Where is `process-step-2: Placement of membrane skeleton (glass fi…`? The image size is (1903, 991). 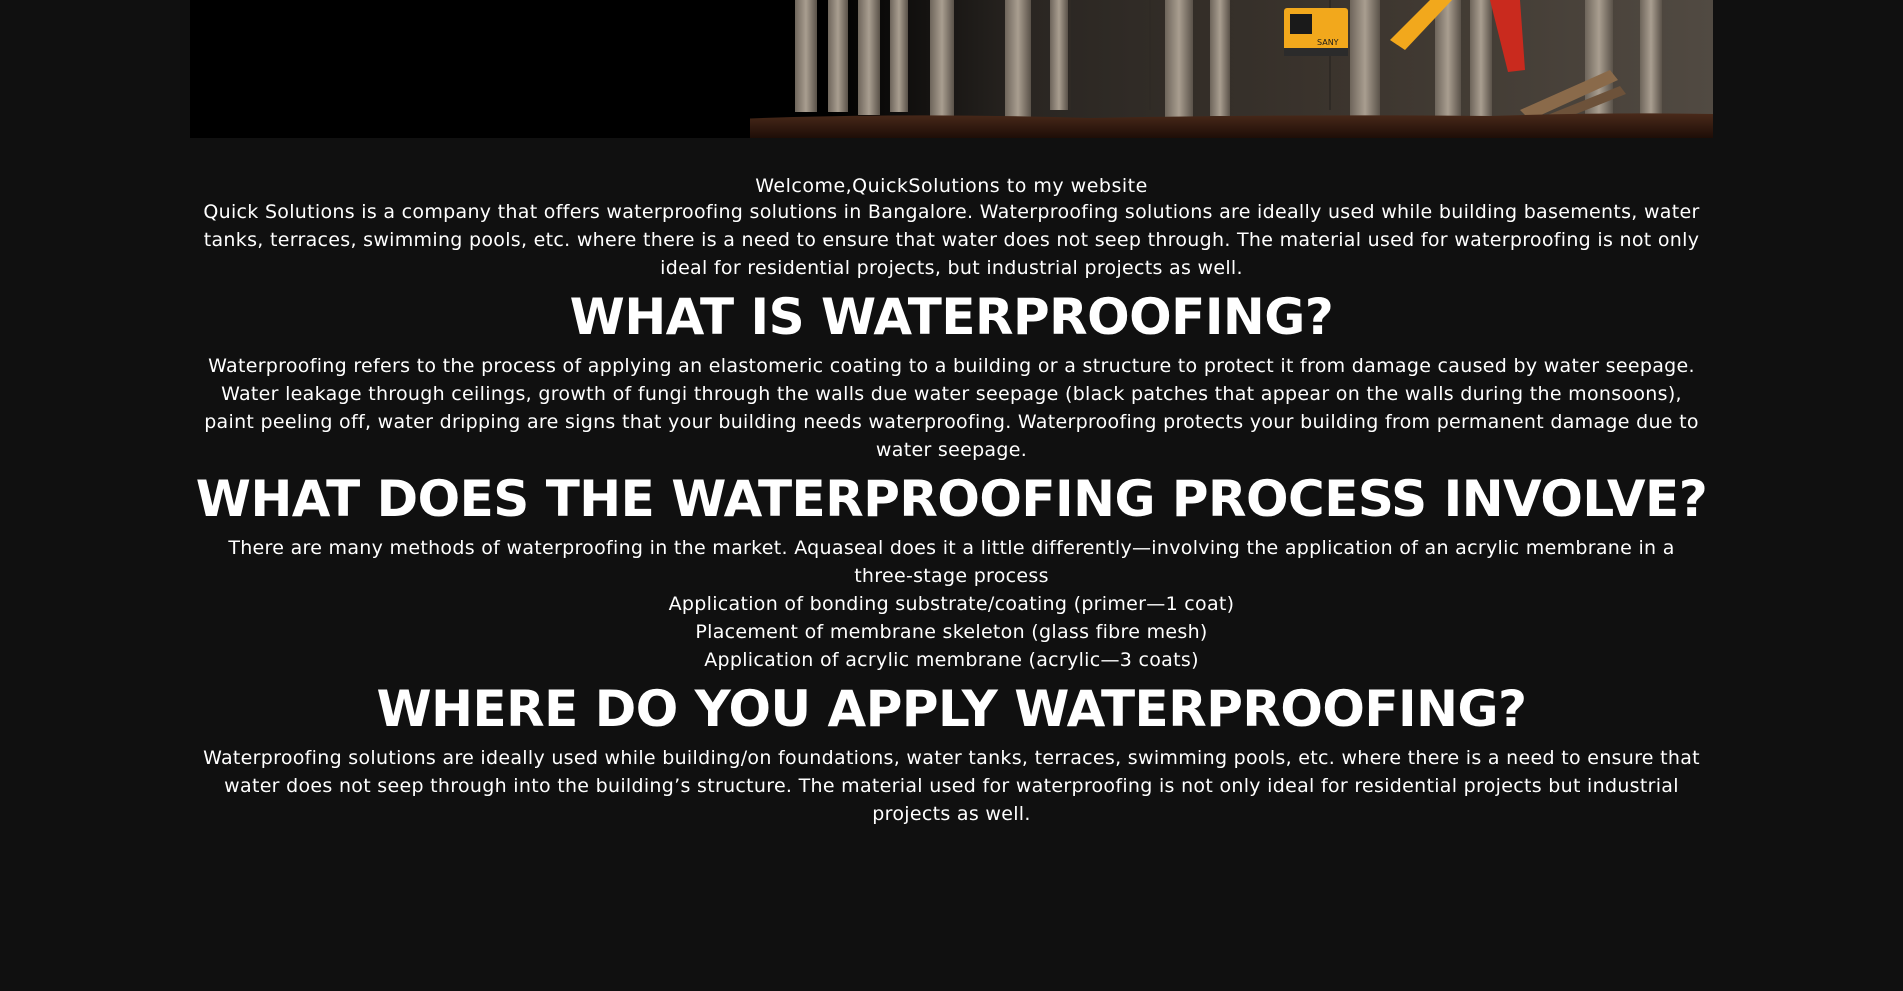 process-step-2: Placement of membrane skeleton (glass fi… is located at coordinates (951, 632).